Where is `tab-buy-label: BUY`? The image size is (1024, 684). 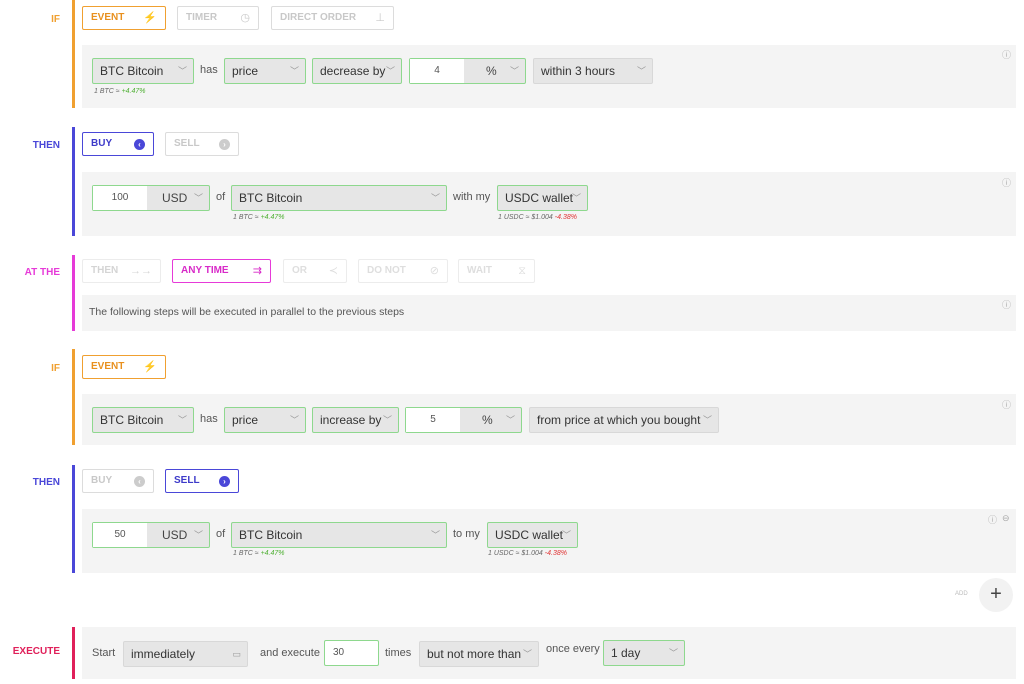 tab-buy-label: BUY is located at coordinates (102, 143).